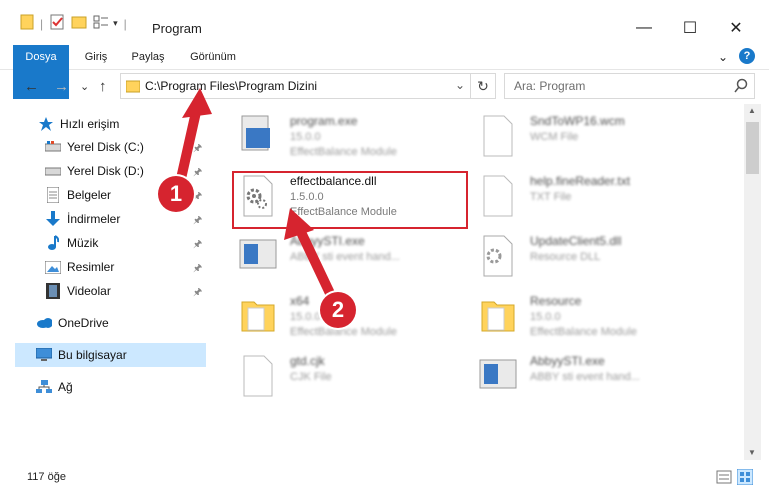 The image size is (769, 497). I want to click on ribbon-tabs: Dosya Giriş Paylaş Görünüm ⌄ ?, so click(384, 71).